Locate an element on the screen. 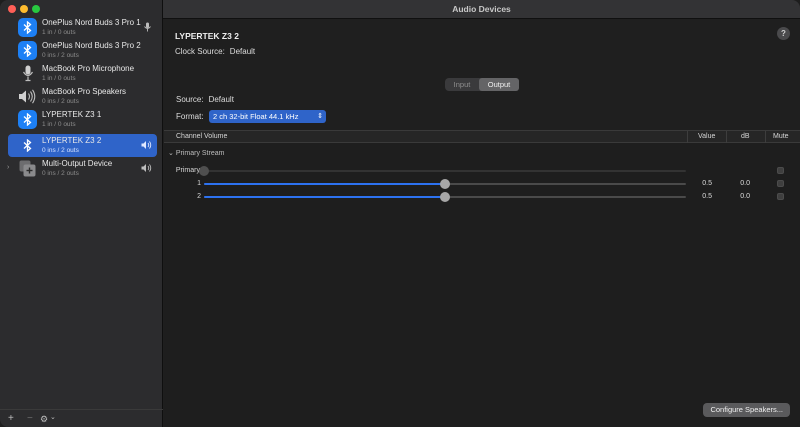  window-title: Audio Devices is located at coordinates (481, 9).